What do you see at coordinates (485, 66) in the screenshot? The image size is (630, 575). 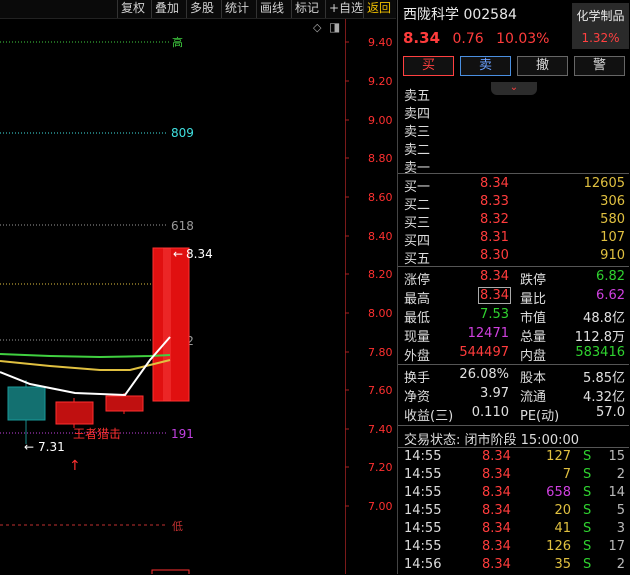 I see `sell-button: 卖` at bounding box center [485, 66].